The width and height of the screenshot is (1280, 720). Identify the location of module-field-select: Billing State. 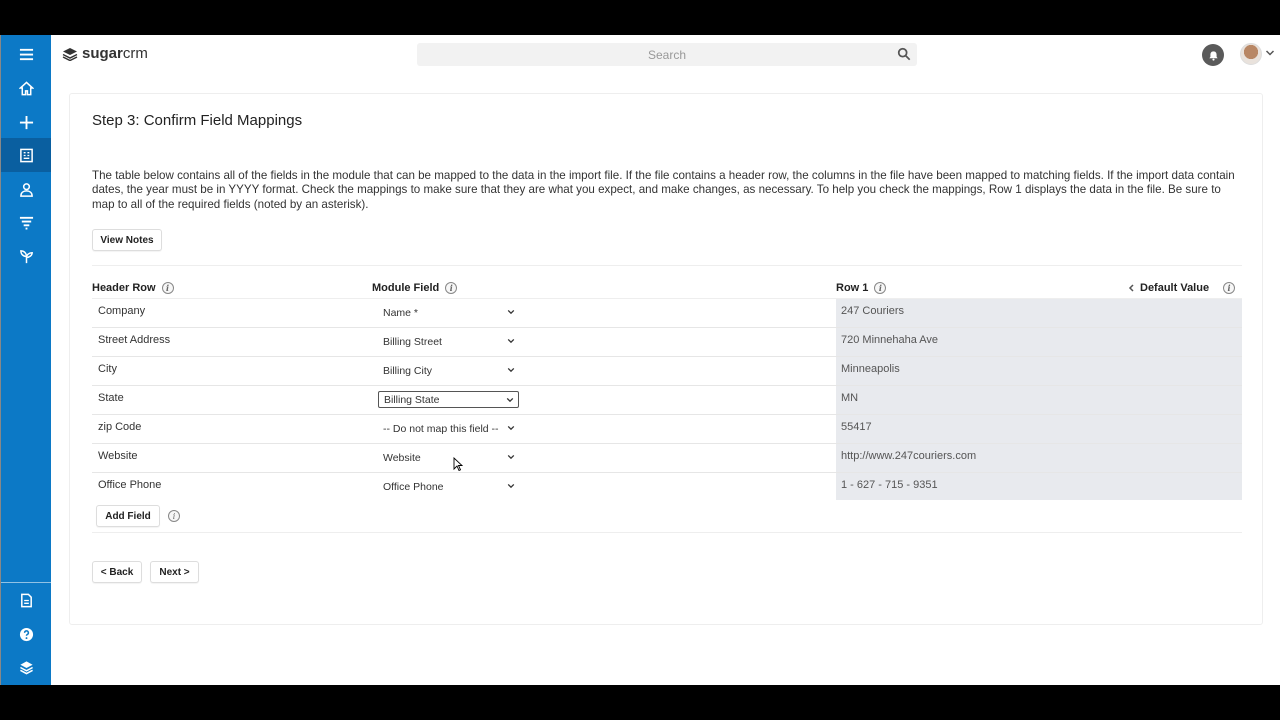
(448, 399).